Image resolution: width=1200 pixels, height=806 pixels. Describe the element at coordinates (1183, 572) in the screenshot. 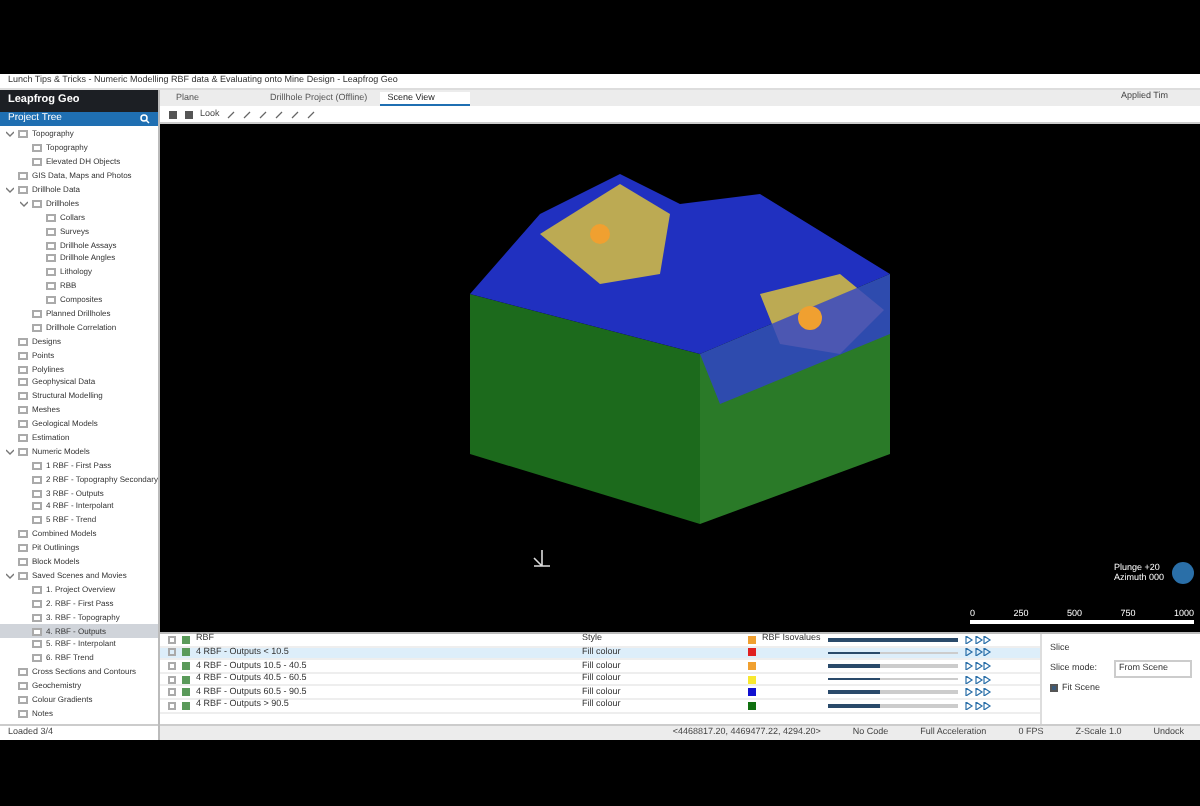

I see `compass-icon` at that location.